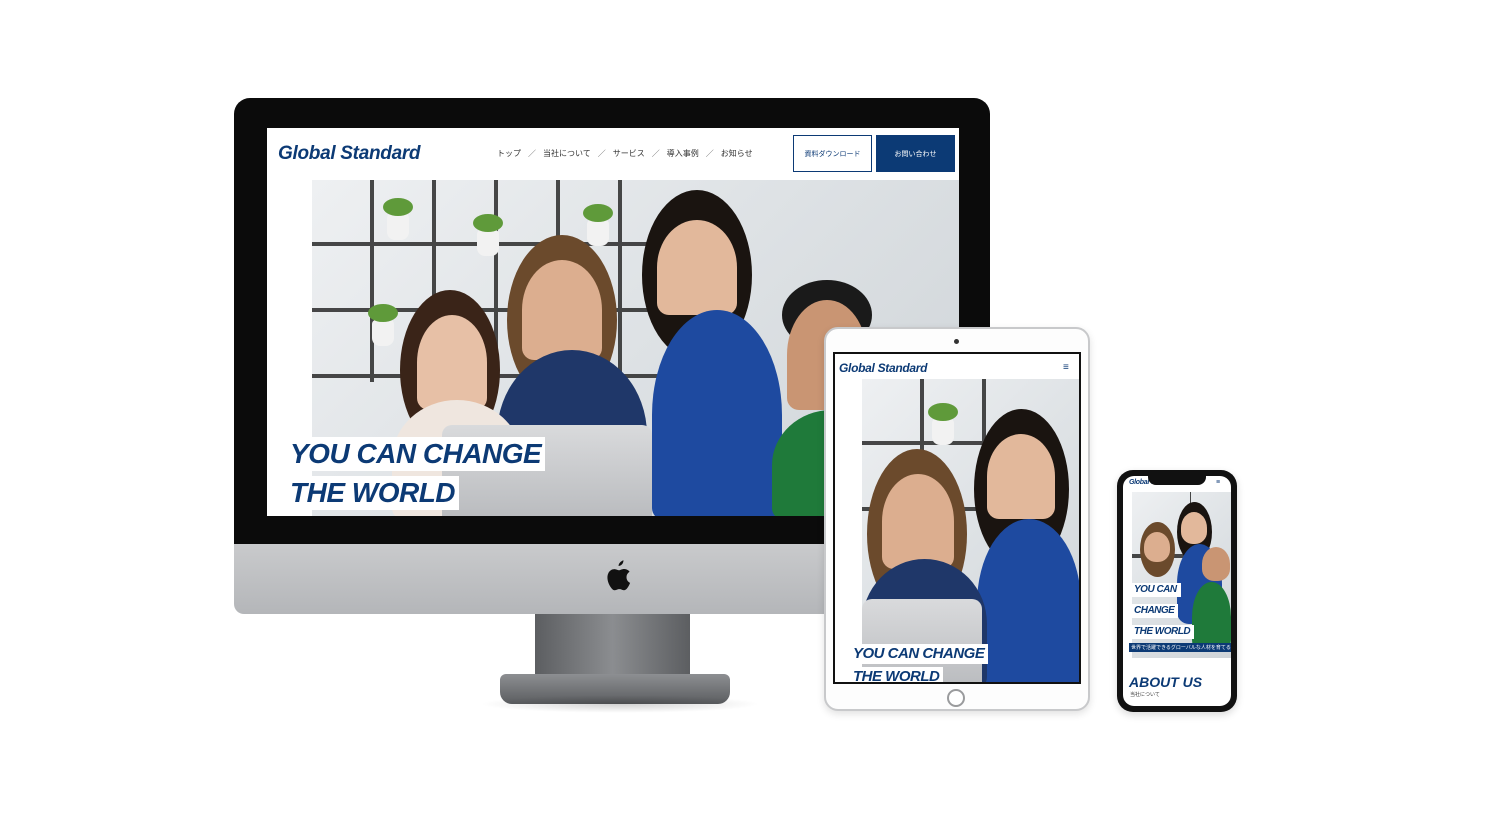 This screenshot has height=822, width=1499. I want to click on iphone-notch, so click(1177, 479).